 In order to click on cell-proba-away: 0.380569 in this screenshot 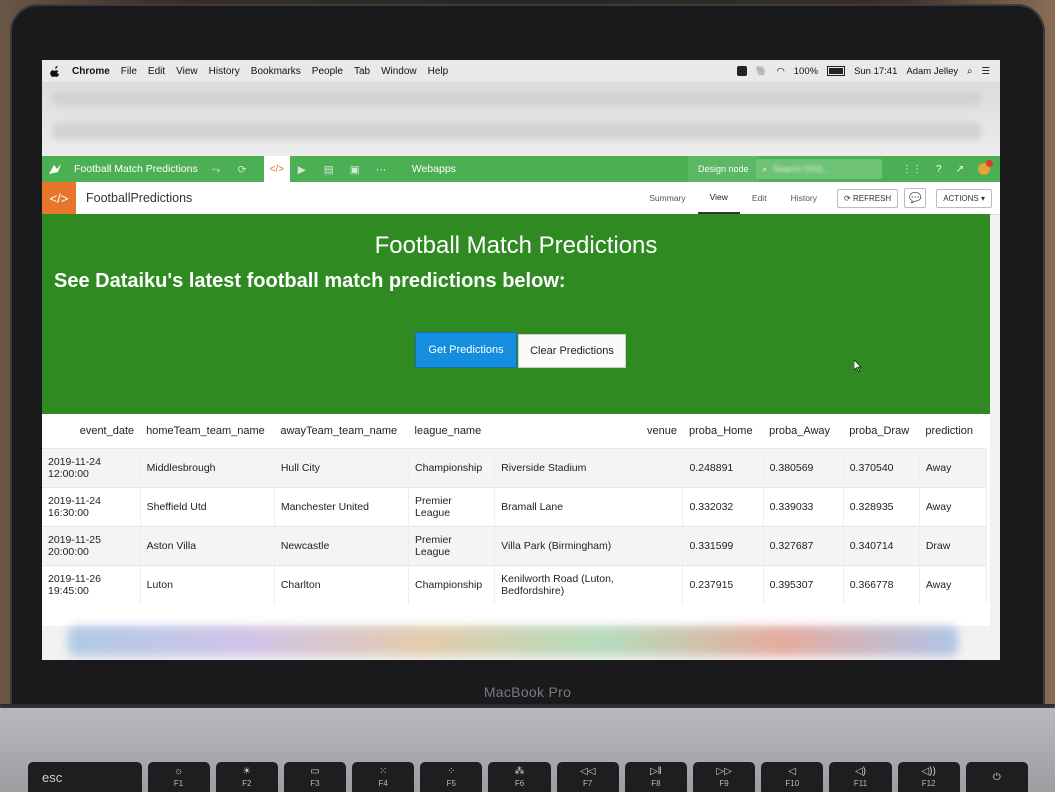, I will do `click(803, 468)`.